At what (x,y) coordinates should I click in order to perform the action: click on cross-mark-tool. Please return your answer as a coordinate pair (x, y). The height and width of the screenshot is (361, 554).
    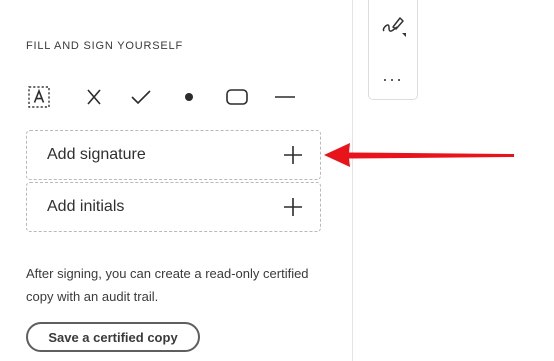
    Looking at the image, I should click on (94, 97).